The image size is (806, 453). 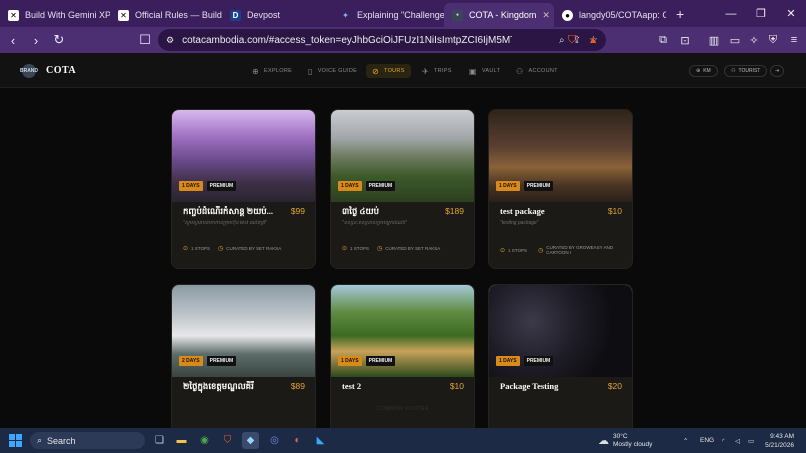 What do you see at coordinates (714, 40) in the screenshot?
I see `sidebar-icon: ▥` at bounding box center [714, 40].